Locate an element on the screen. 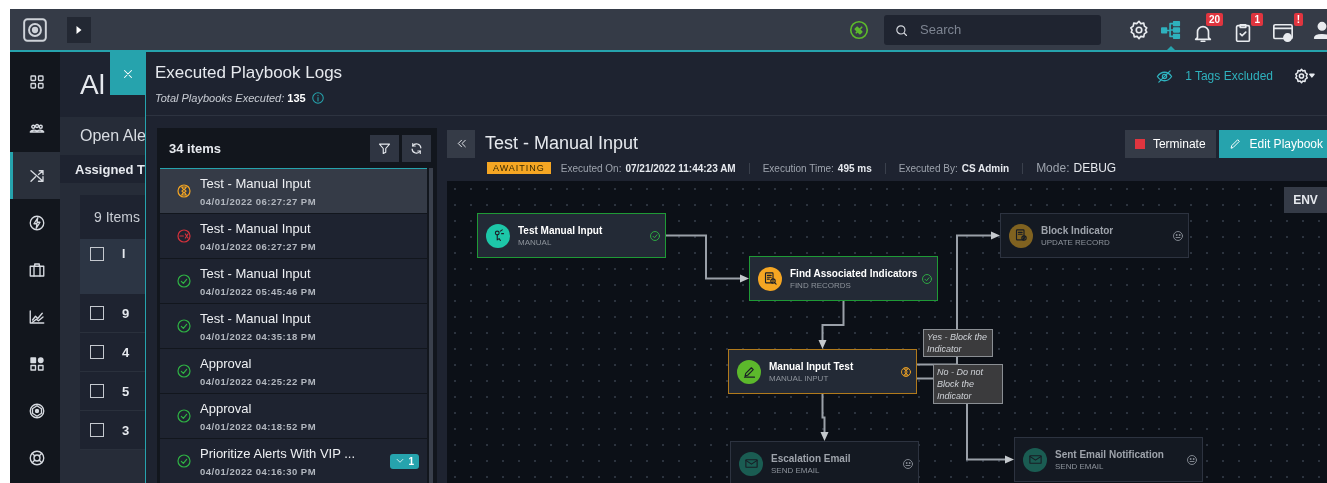  flow-node: Escalation Email SEND EMAIL is located at coordinates (824, 462).